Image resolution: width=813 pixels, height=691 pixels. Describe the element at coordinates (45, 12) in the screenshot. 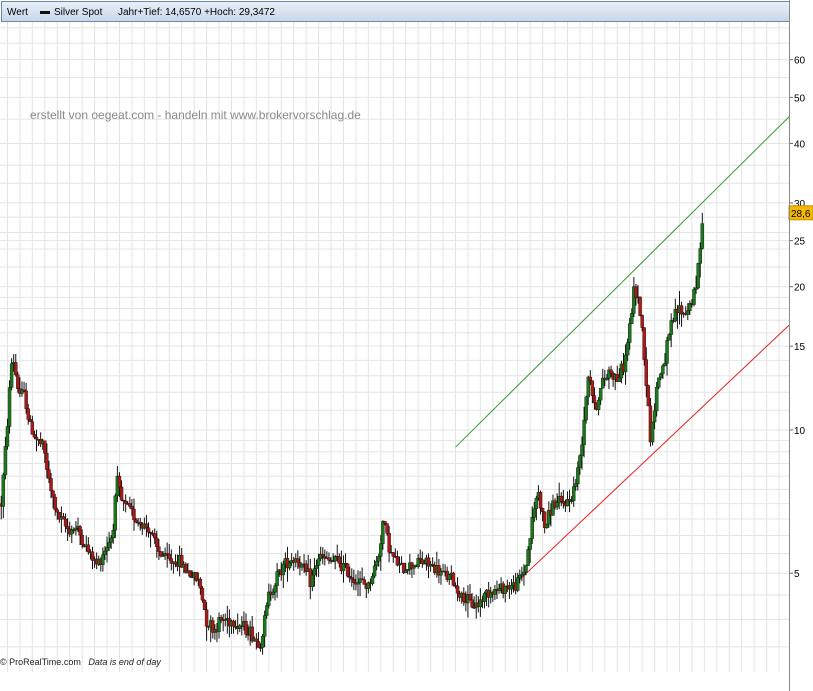

I see `series-legend-swatch` at that location.